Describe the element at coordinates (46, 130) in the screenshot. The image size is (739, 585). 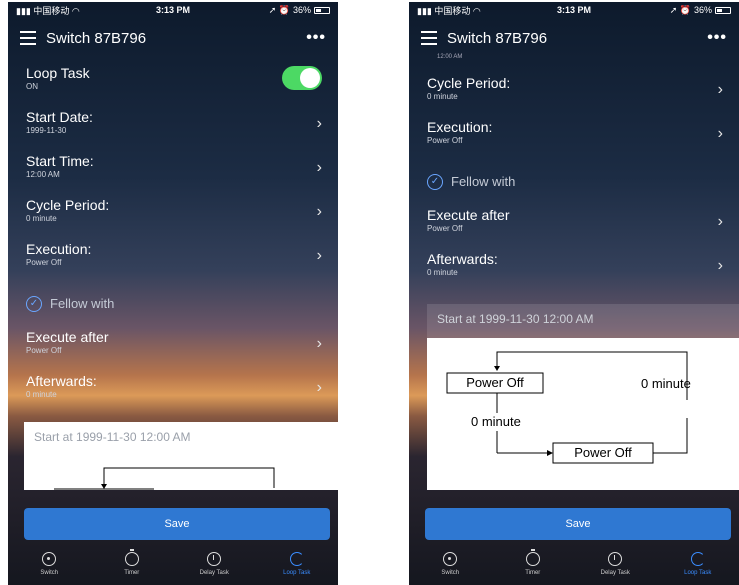
I see `row-value: 1999-11-30` at that location.